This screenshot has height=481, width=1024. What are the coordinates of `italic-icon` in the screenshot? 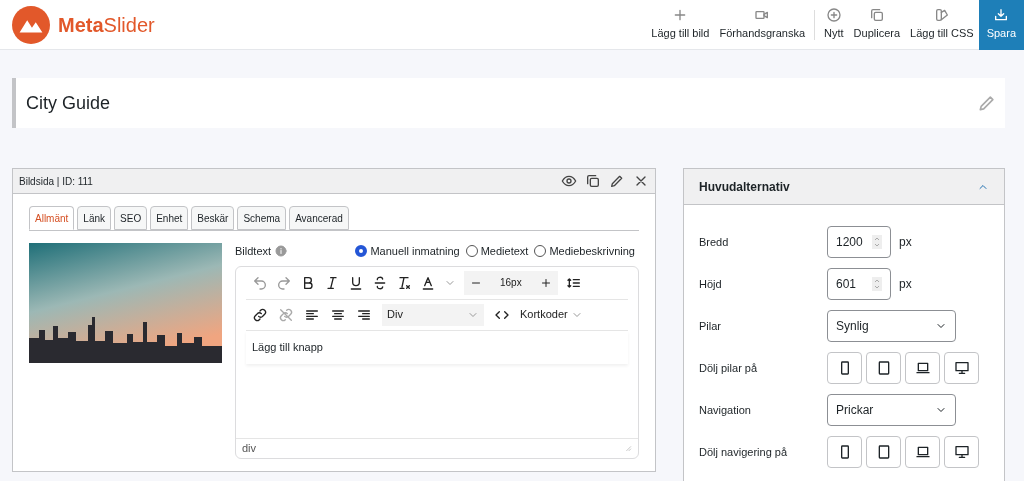 It's located at (332, 282).